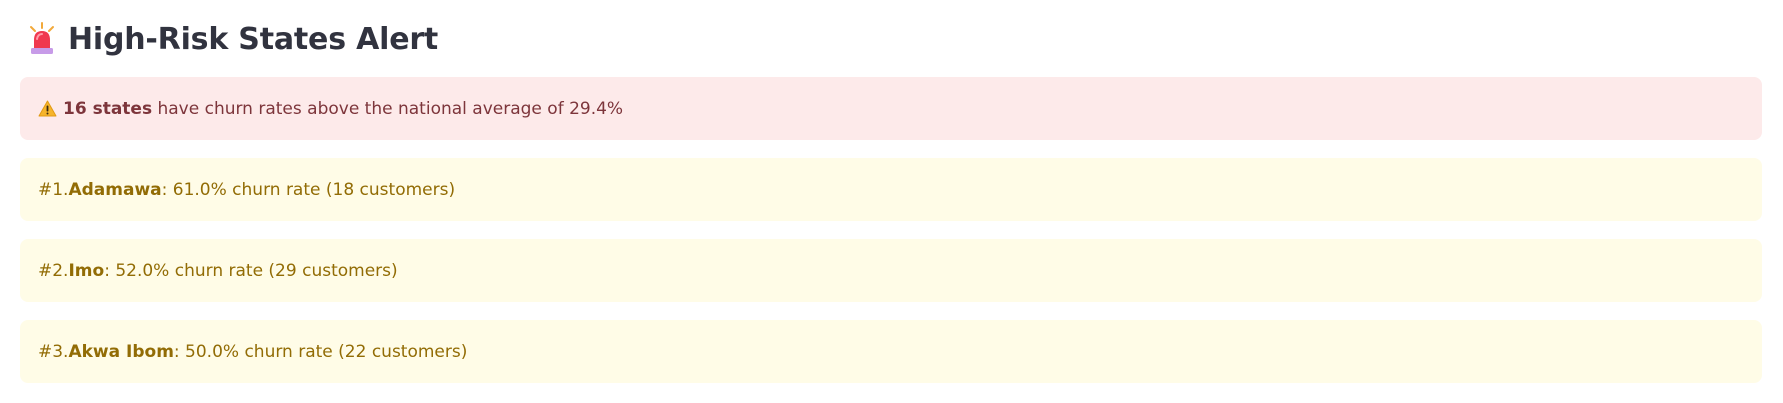 The height and width of the screenshot is (403, 1783). What do you see at coordinates (42, 39) in the screenshot?
I see `siren-icon` at bounding box center [42, 39].